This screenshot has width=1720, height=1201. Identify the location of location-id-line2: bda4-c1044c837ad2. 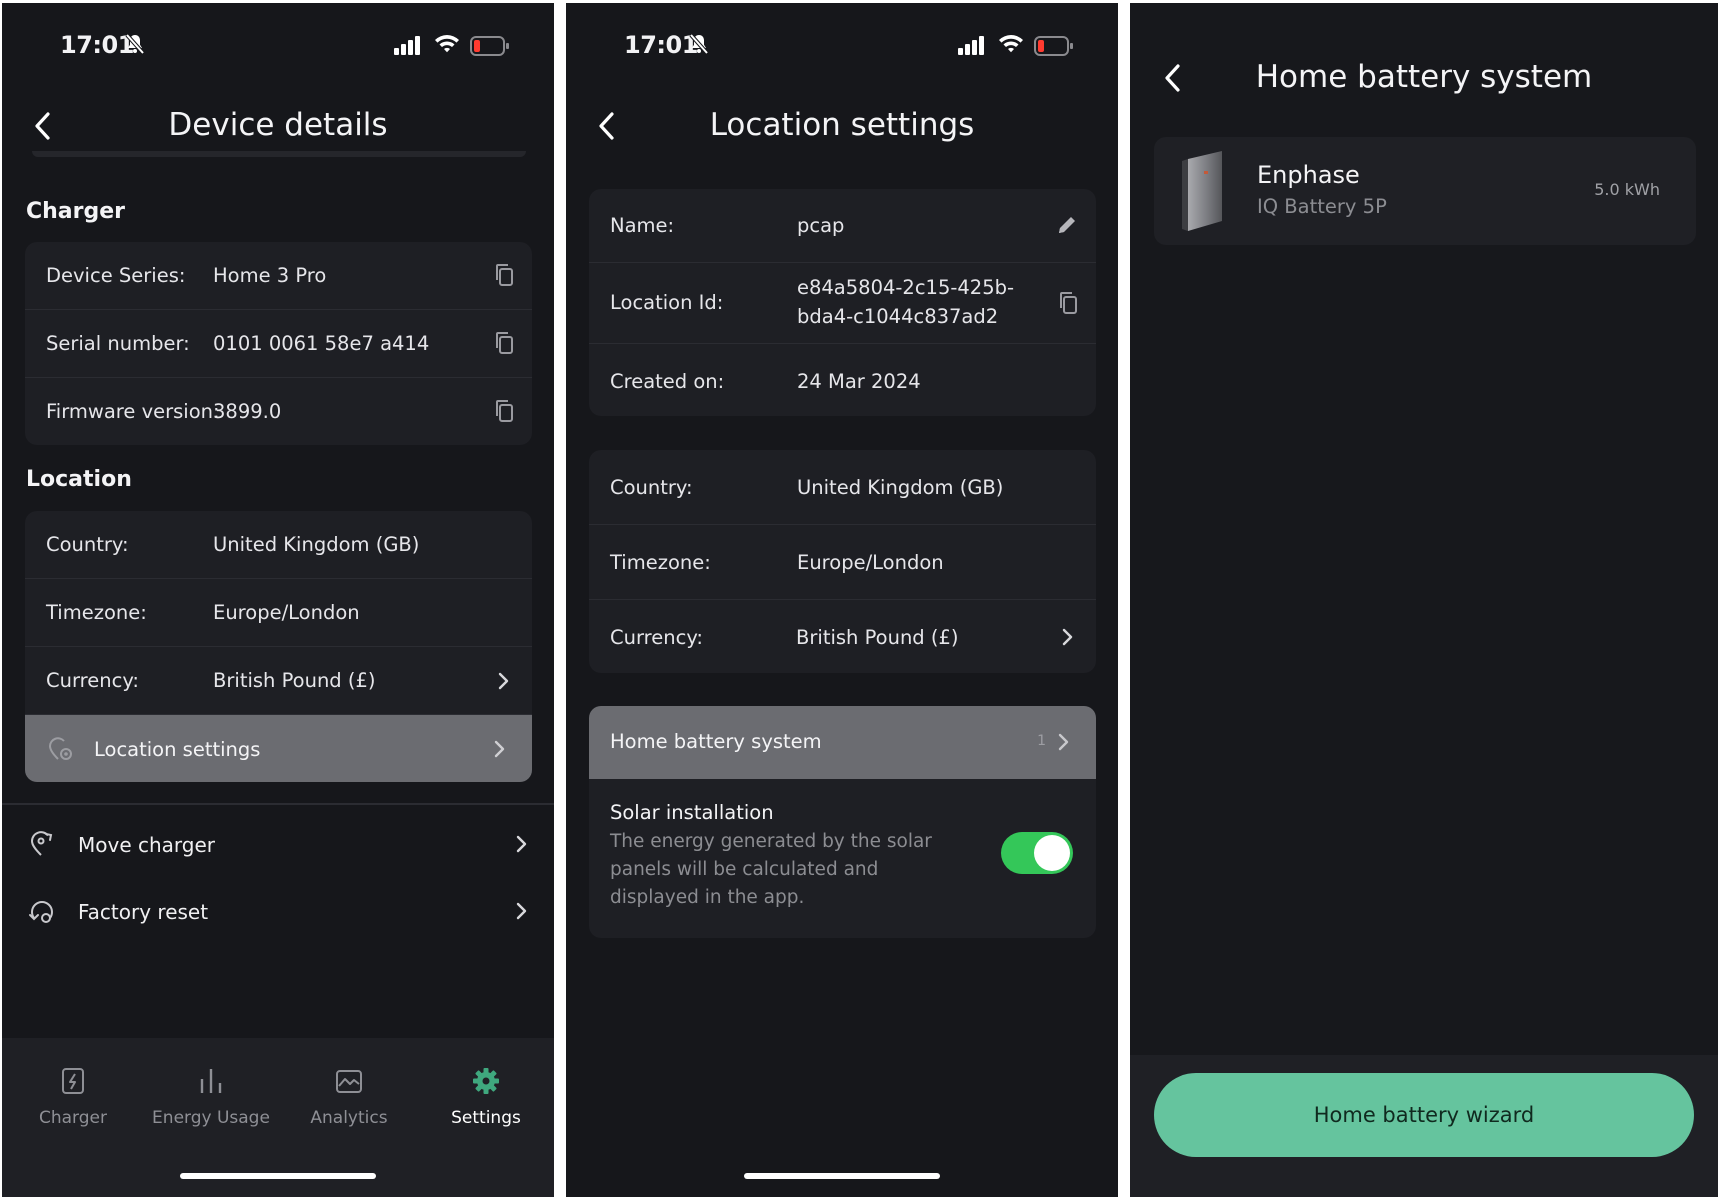
(898, 316).